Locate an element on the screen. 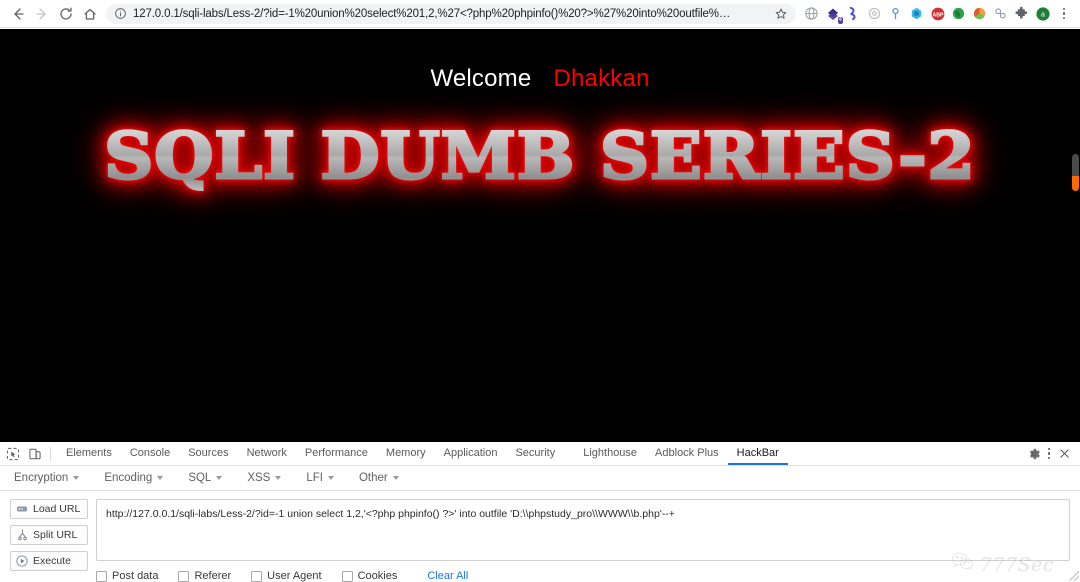 This screenshot has height=582, width=1080. colorful-circle-extension-icon is located at coordinates (979, 13).